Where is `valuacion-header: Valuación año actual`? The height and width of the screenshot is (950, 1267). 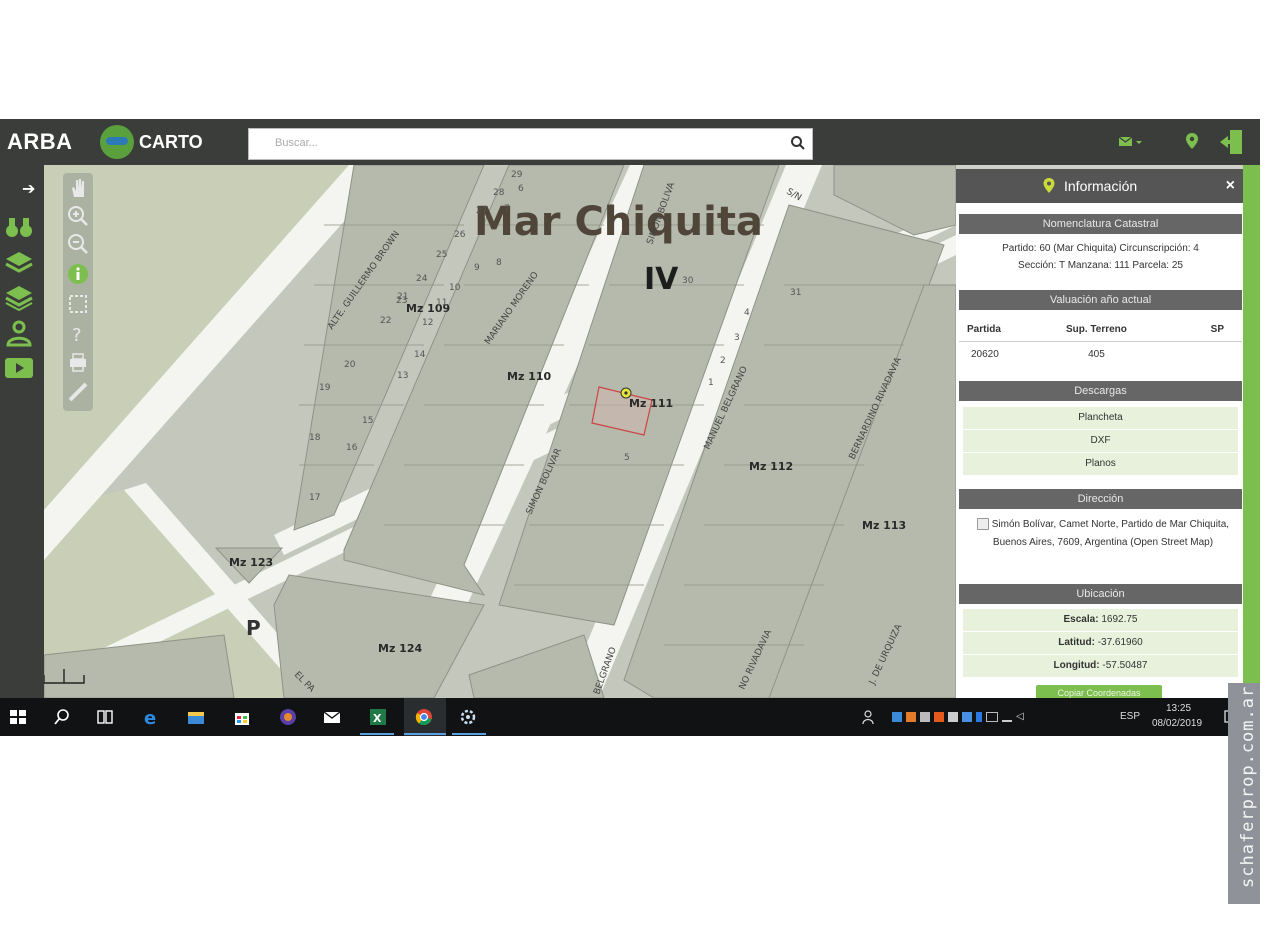 valuacion-header: Valuación año actual is located at coordinates (1100, 300).